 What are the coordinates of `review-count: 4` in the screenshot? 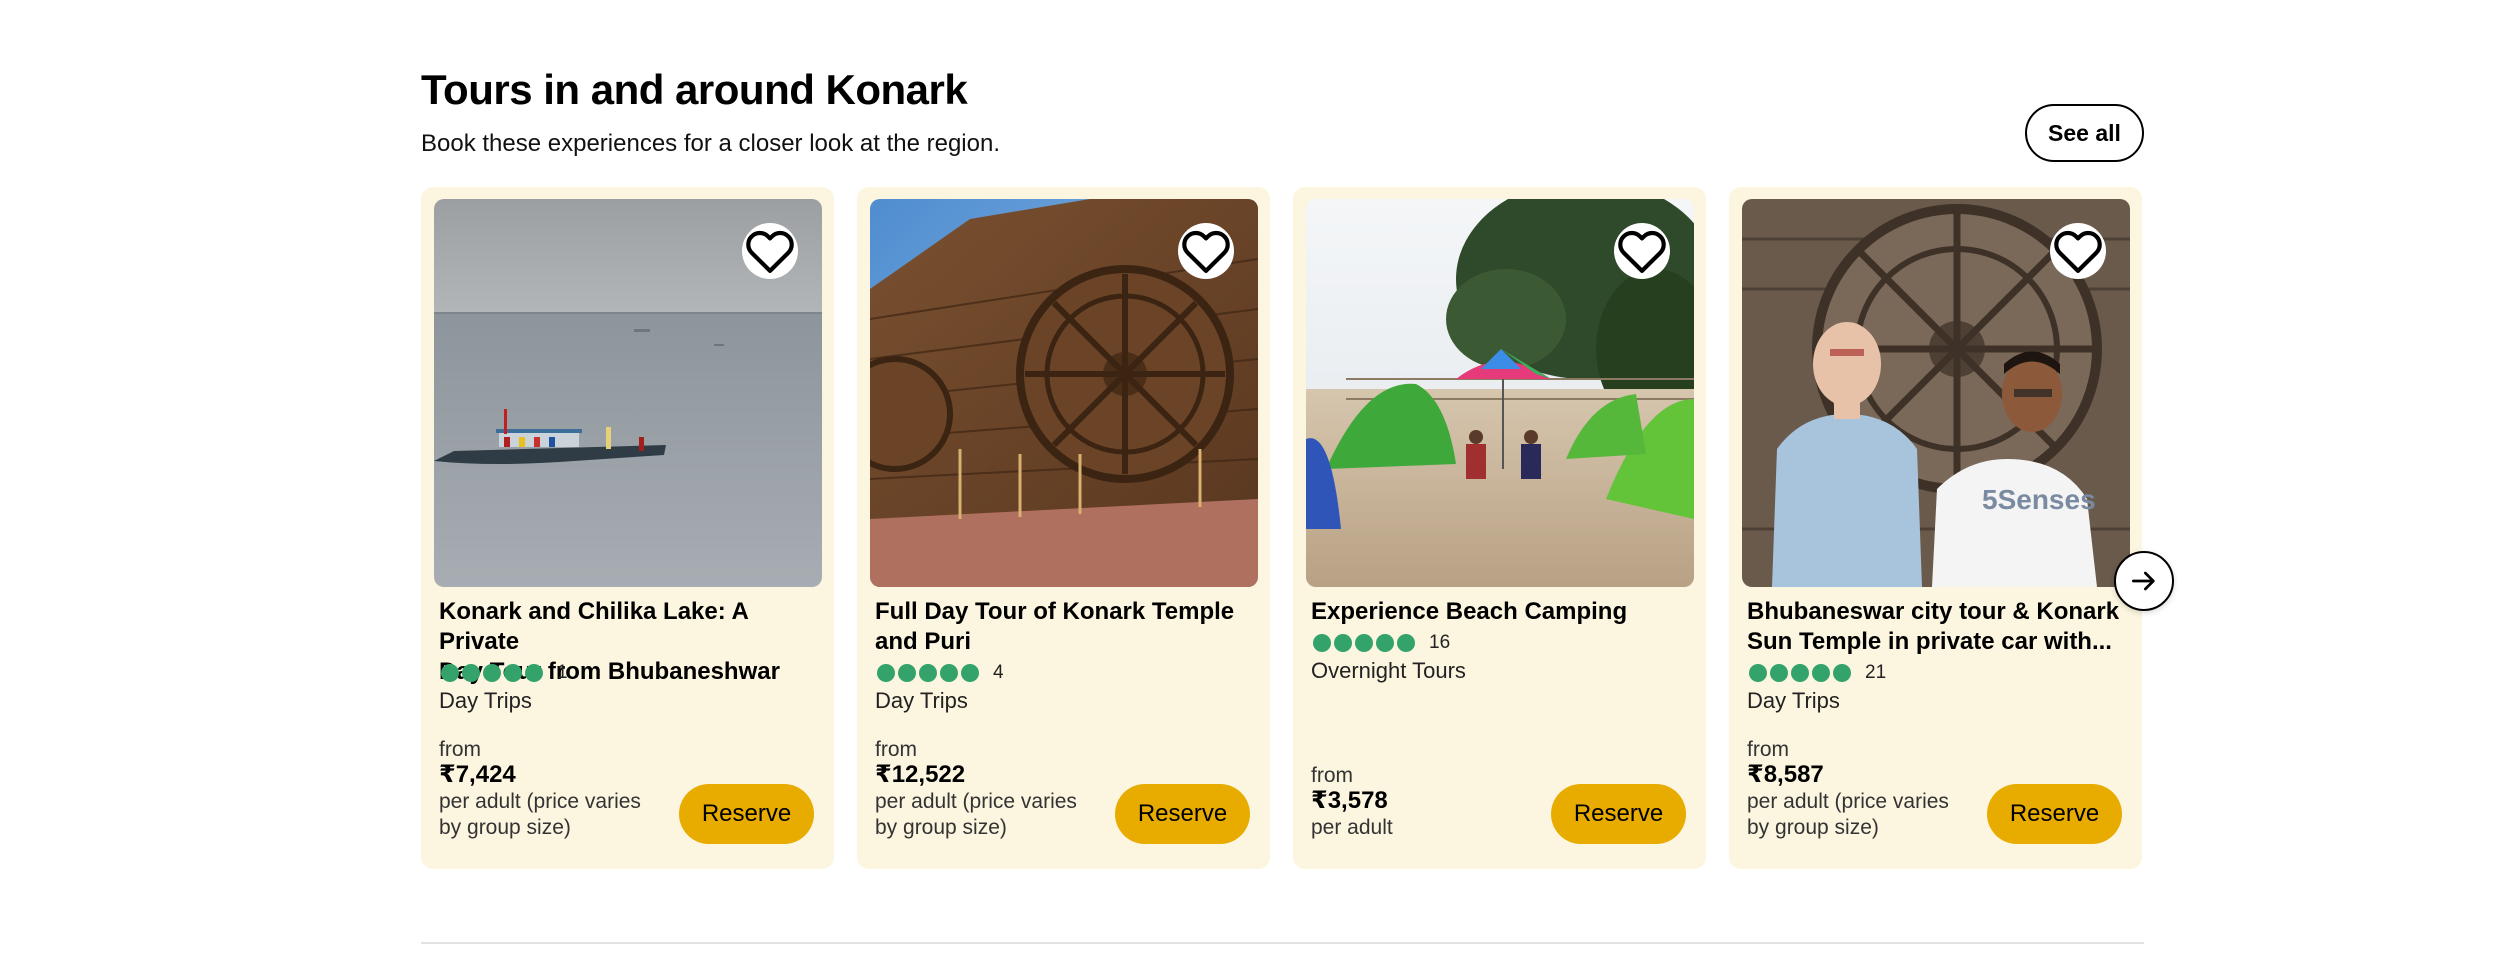 It's located at (998, 672).